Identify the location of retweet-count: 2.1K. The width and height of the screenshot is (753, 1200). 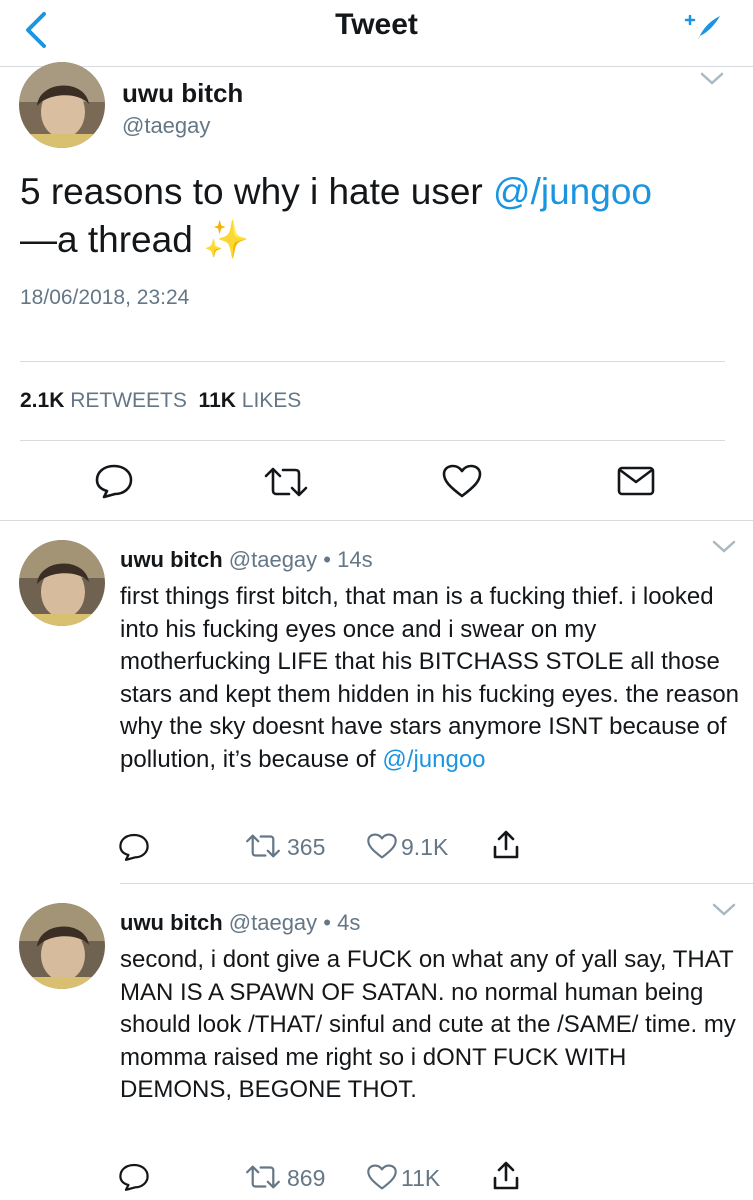
(42, 400).